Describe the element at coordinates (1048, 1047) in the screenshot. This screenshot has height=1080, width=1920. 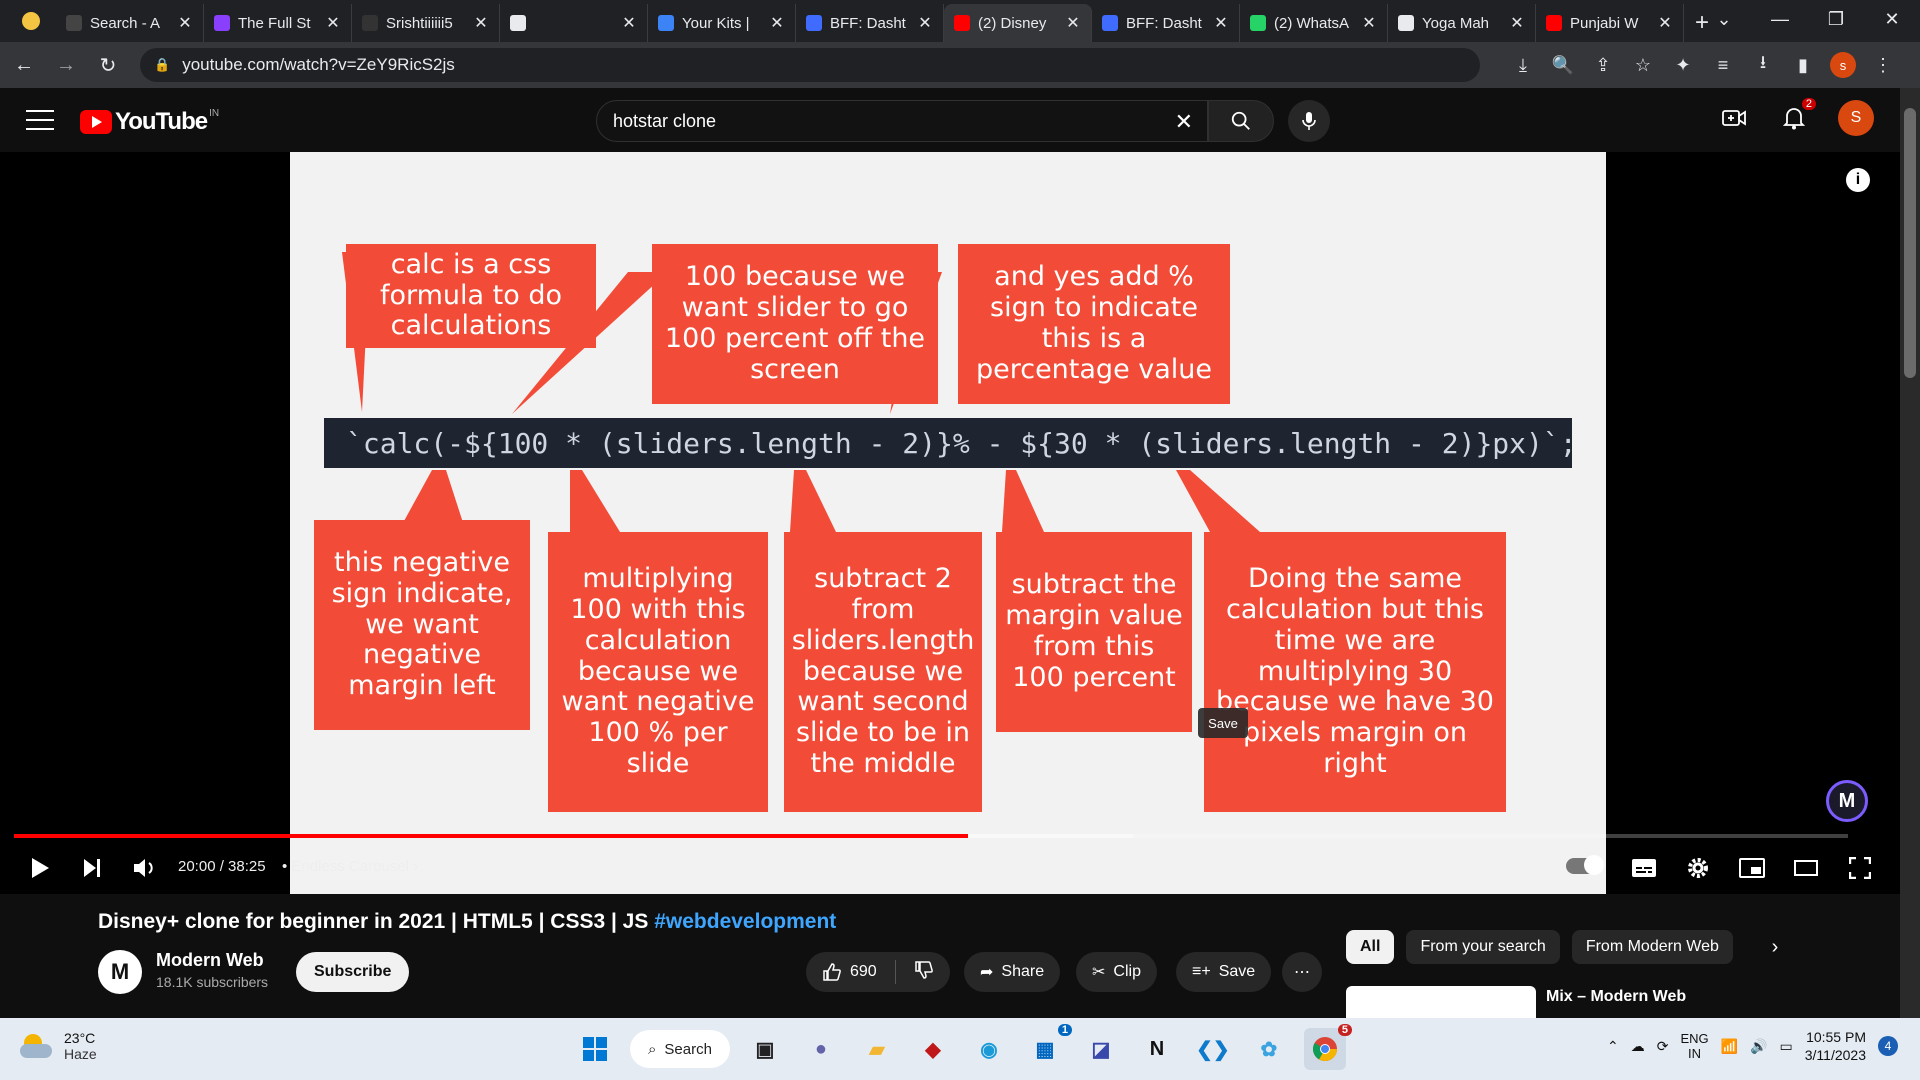
I see `microsoft-store-icon: ▦ 1` at that location.